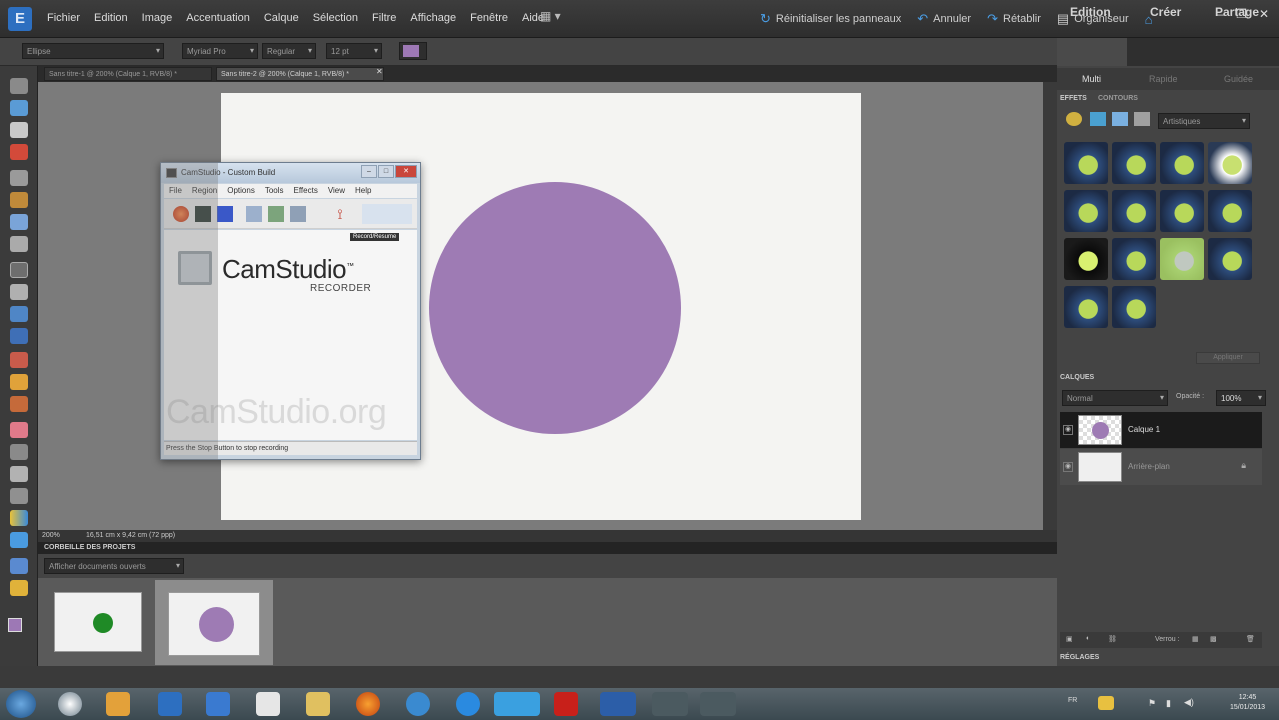  Describe the element at coordinates (300, 74) in the screenshot. I see `tab-document-2: Sans titre-2 @ 200% (Calque 1, RVB/8) *` at that location.